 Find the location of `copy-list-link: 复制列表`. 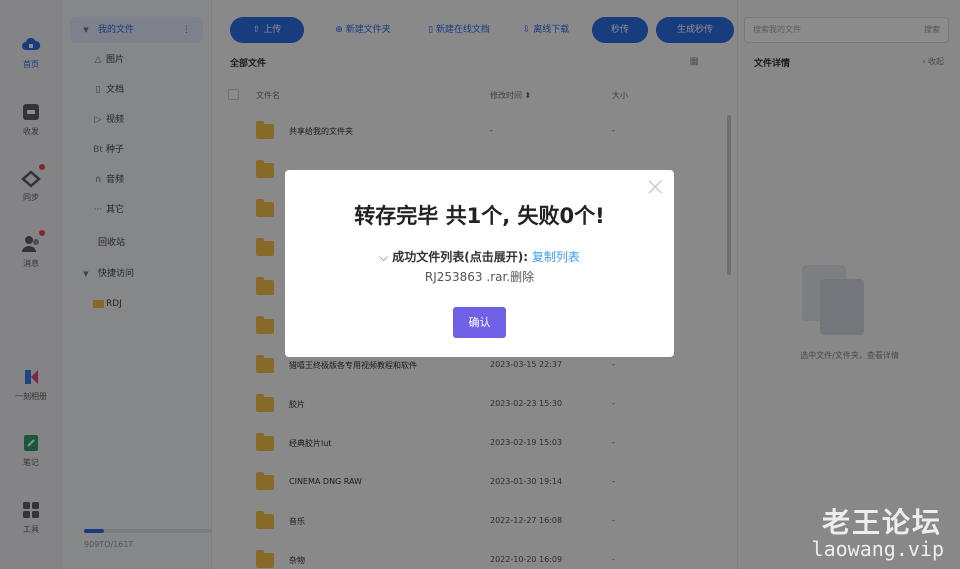

copy-list-link: 复制列表 is located at coordinates (556, 257).